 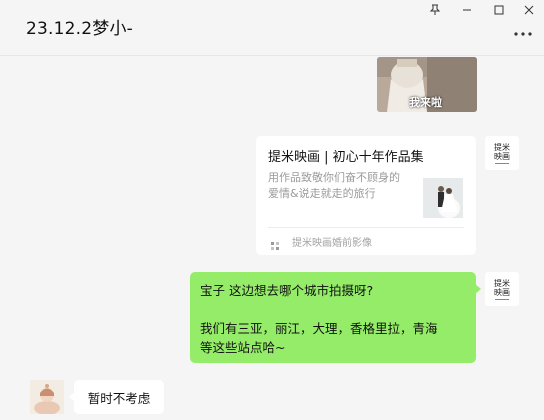 I want to click on message-line: 宝子 这边想去哪个城市拍摄呀?, so click(x=287, y=290).